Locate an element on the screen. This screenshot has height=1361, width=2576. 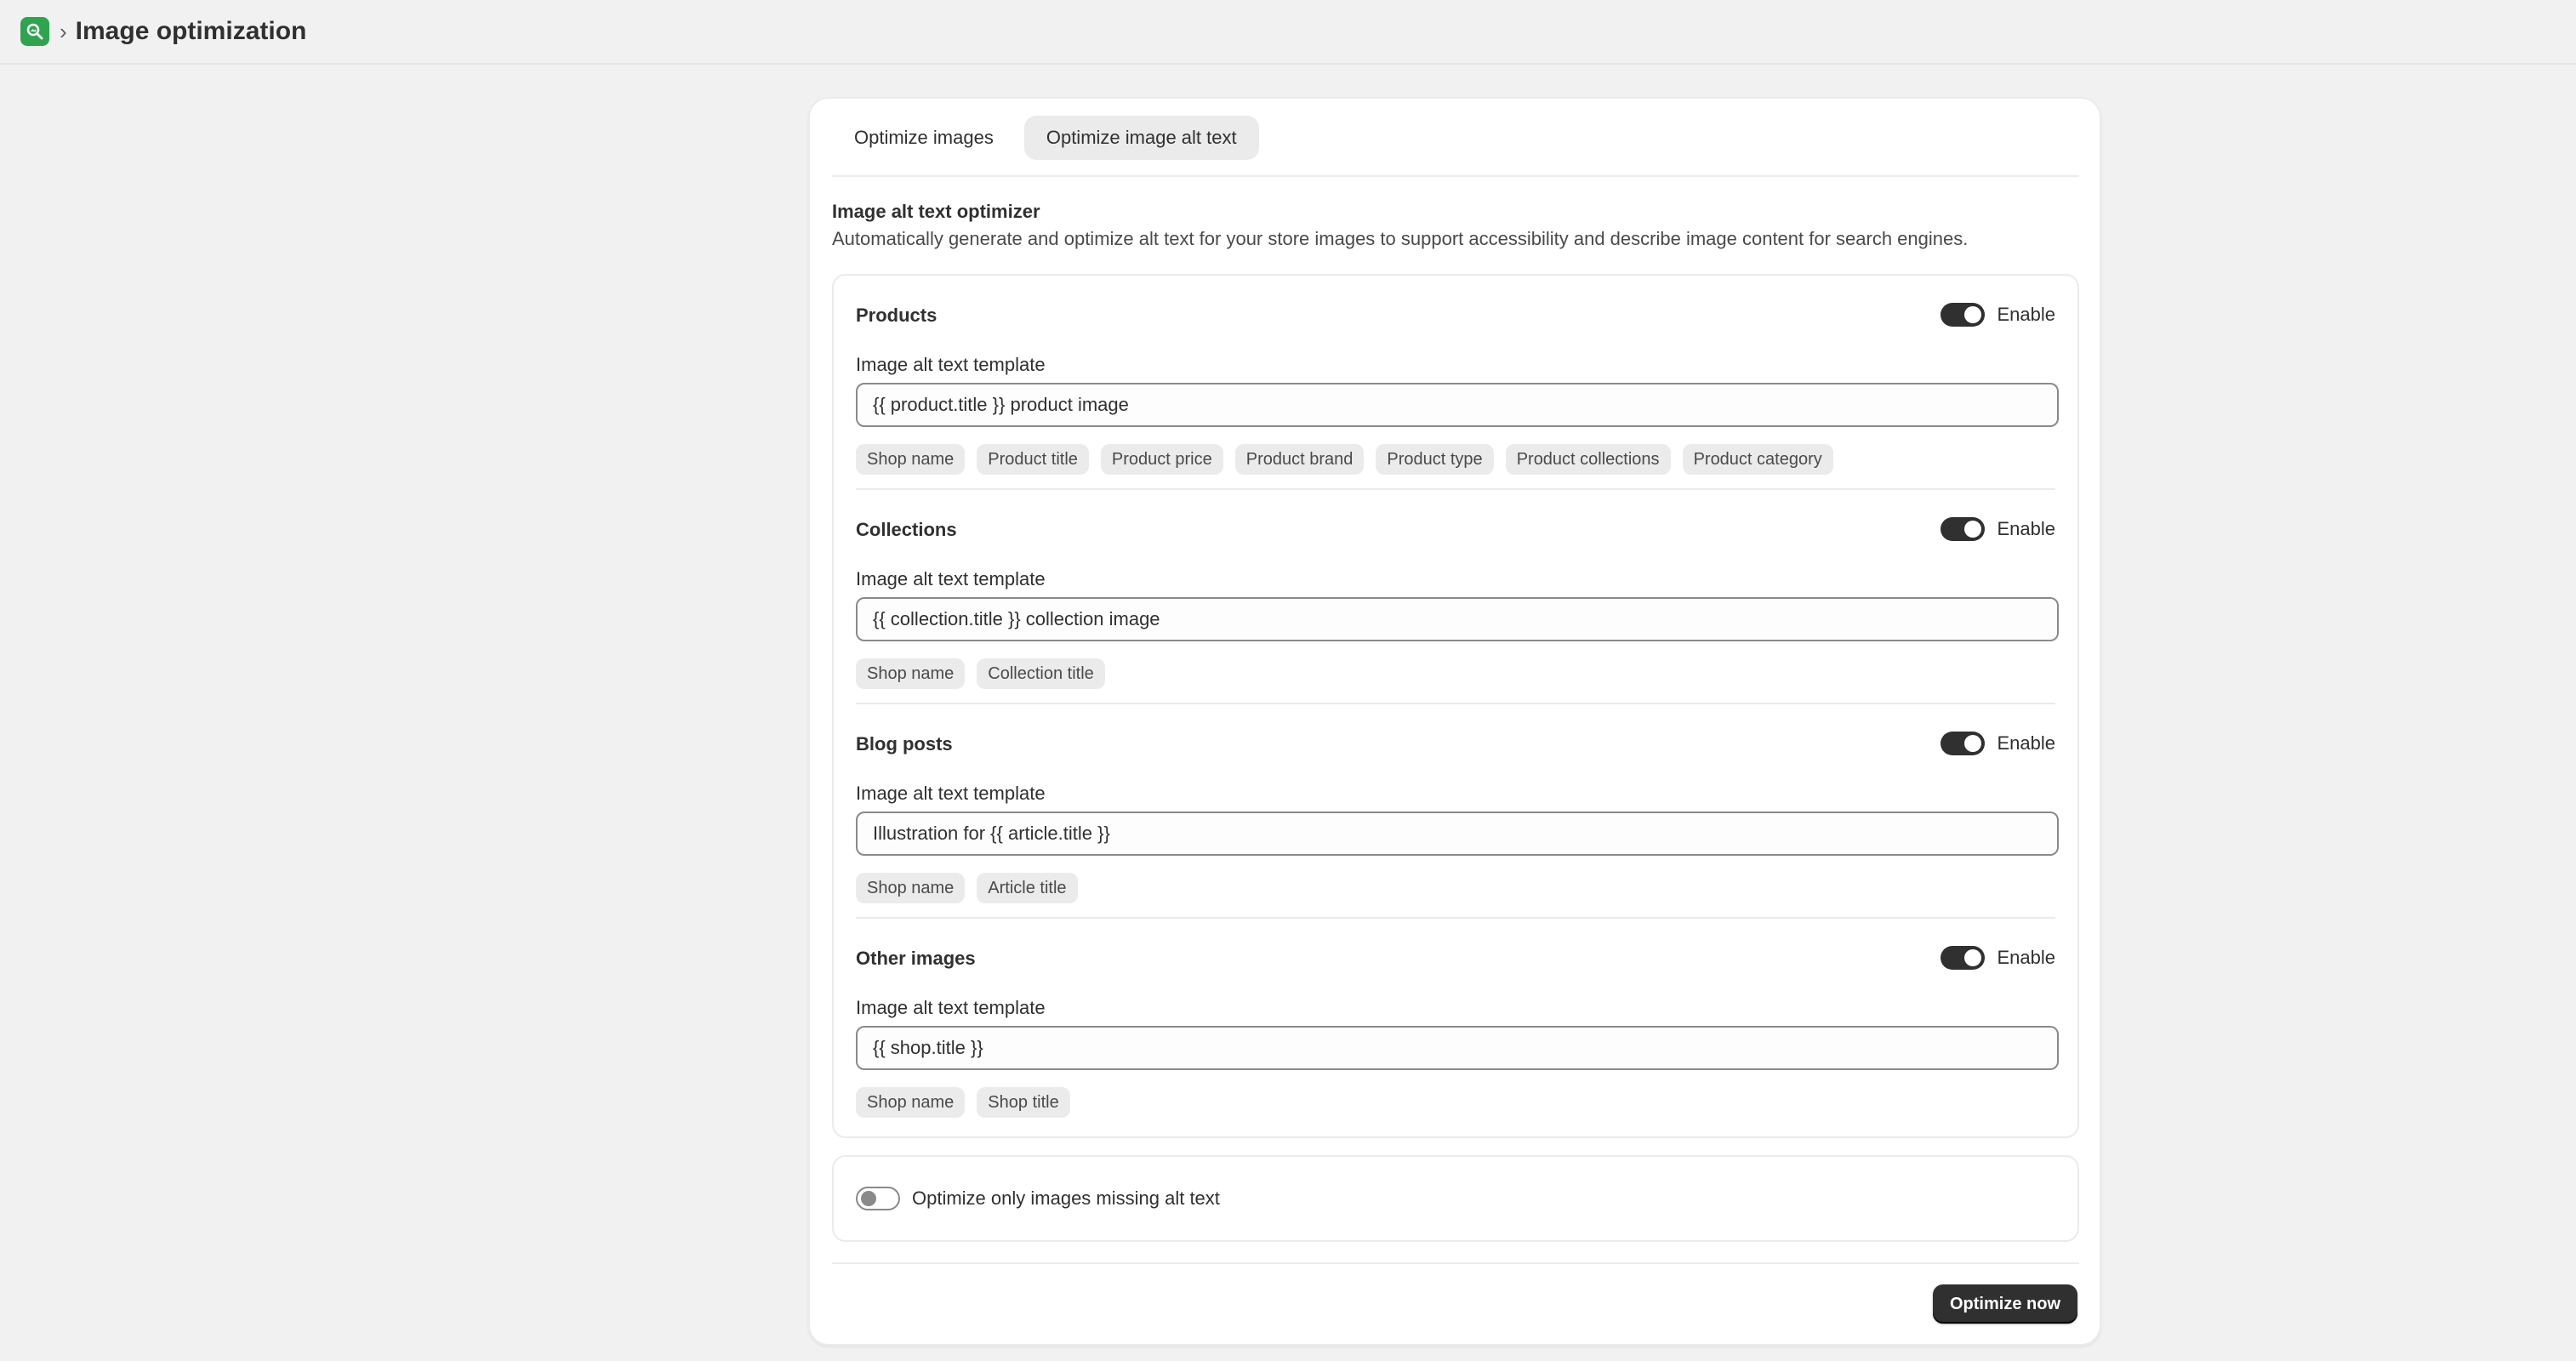
products-enable-toggle: Enable is located at coordinates (1998, 315).